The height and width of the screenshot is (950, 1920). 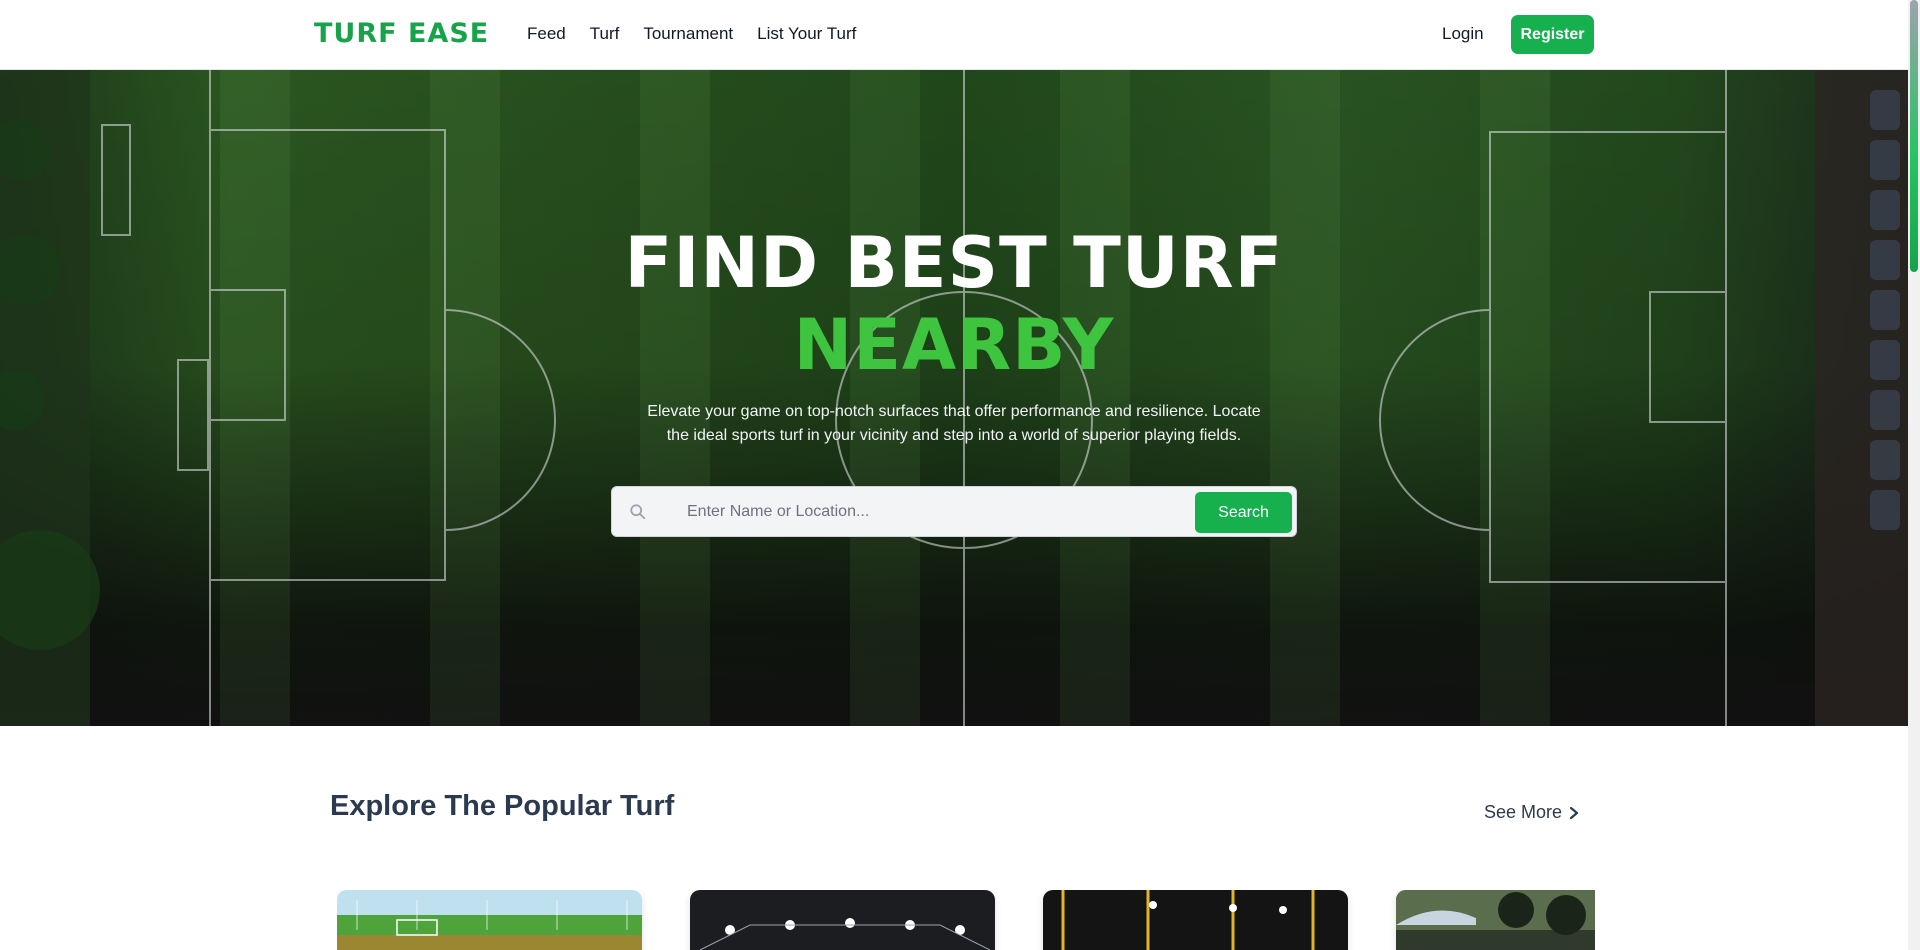 I want to click on section-title: Explore The Popular Turf, so click(x=502, y=806).